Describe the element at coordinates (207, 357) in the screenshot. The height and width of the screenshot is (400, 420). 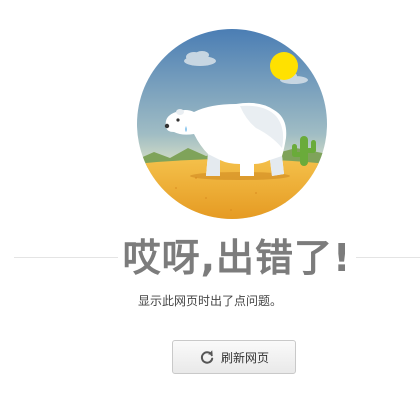
I see `refresh-icon` at that location.